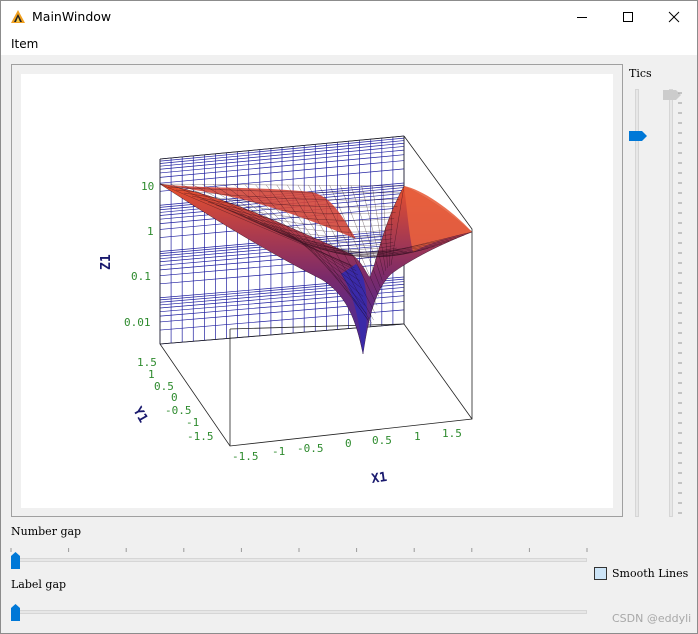 The height and width of the screenshot is (634, 698). I want to click on tics-label: Tics, so click(640, 73).